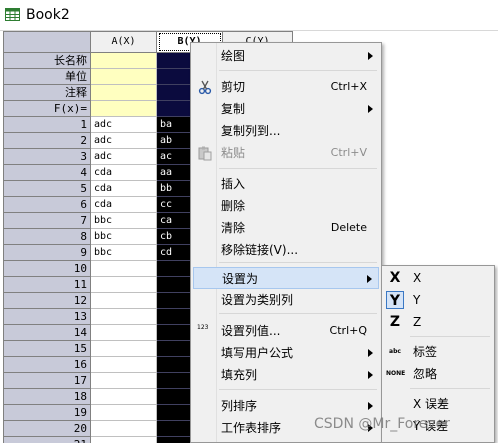  I want to click on cell-b: cd, so click(174, 253).